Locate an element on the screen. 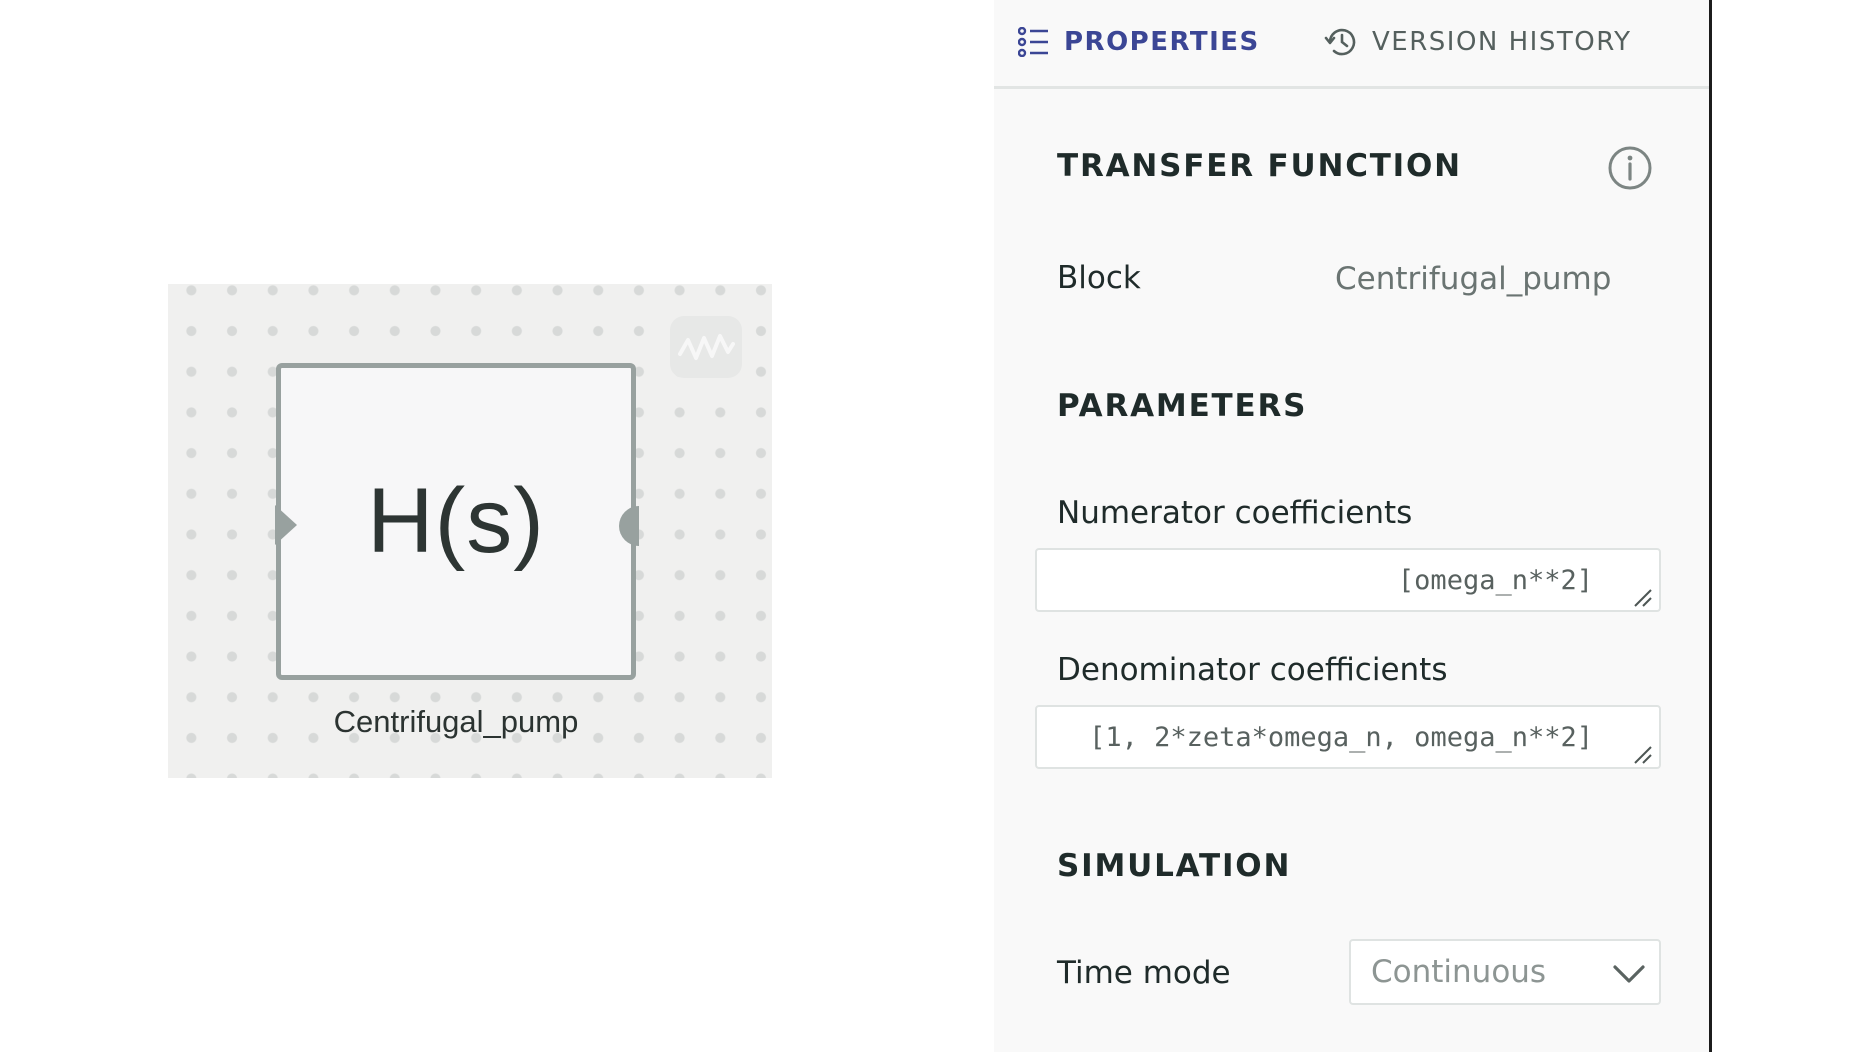  chevron-down-icon is located at coordinates (1629, 973).